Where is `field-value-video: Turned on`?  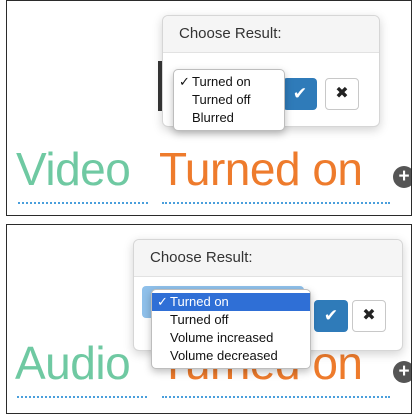
field-value-video: Turned on is located at coordinates (261, 169).